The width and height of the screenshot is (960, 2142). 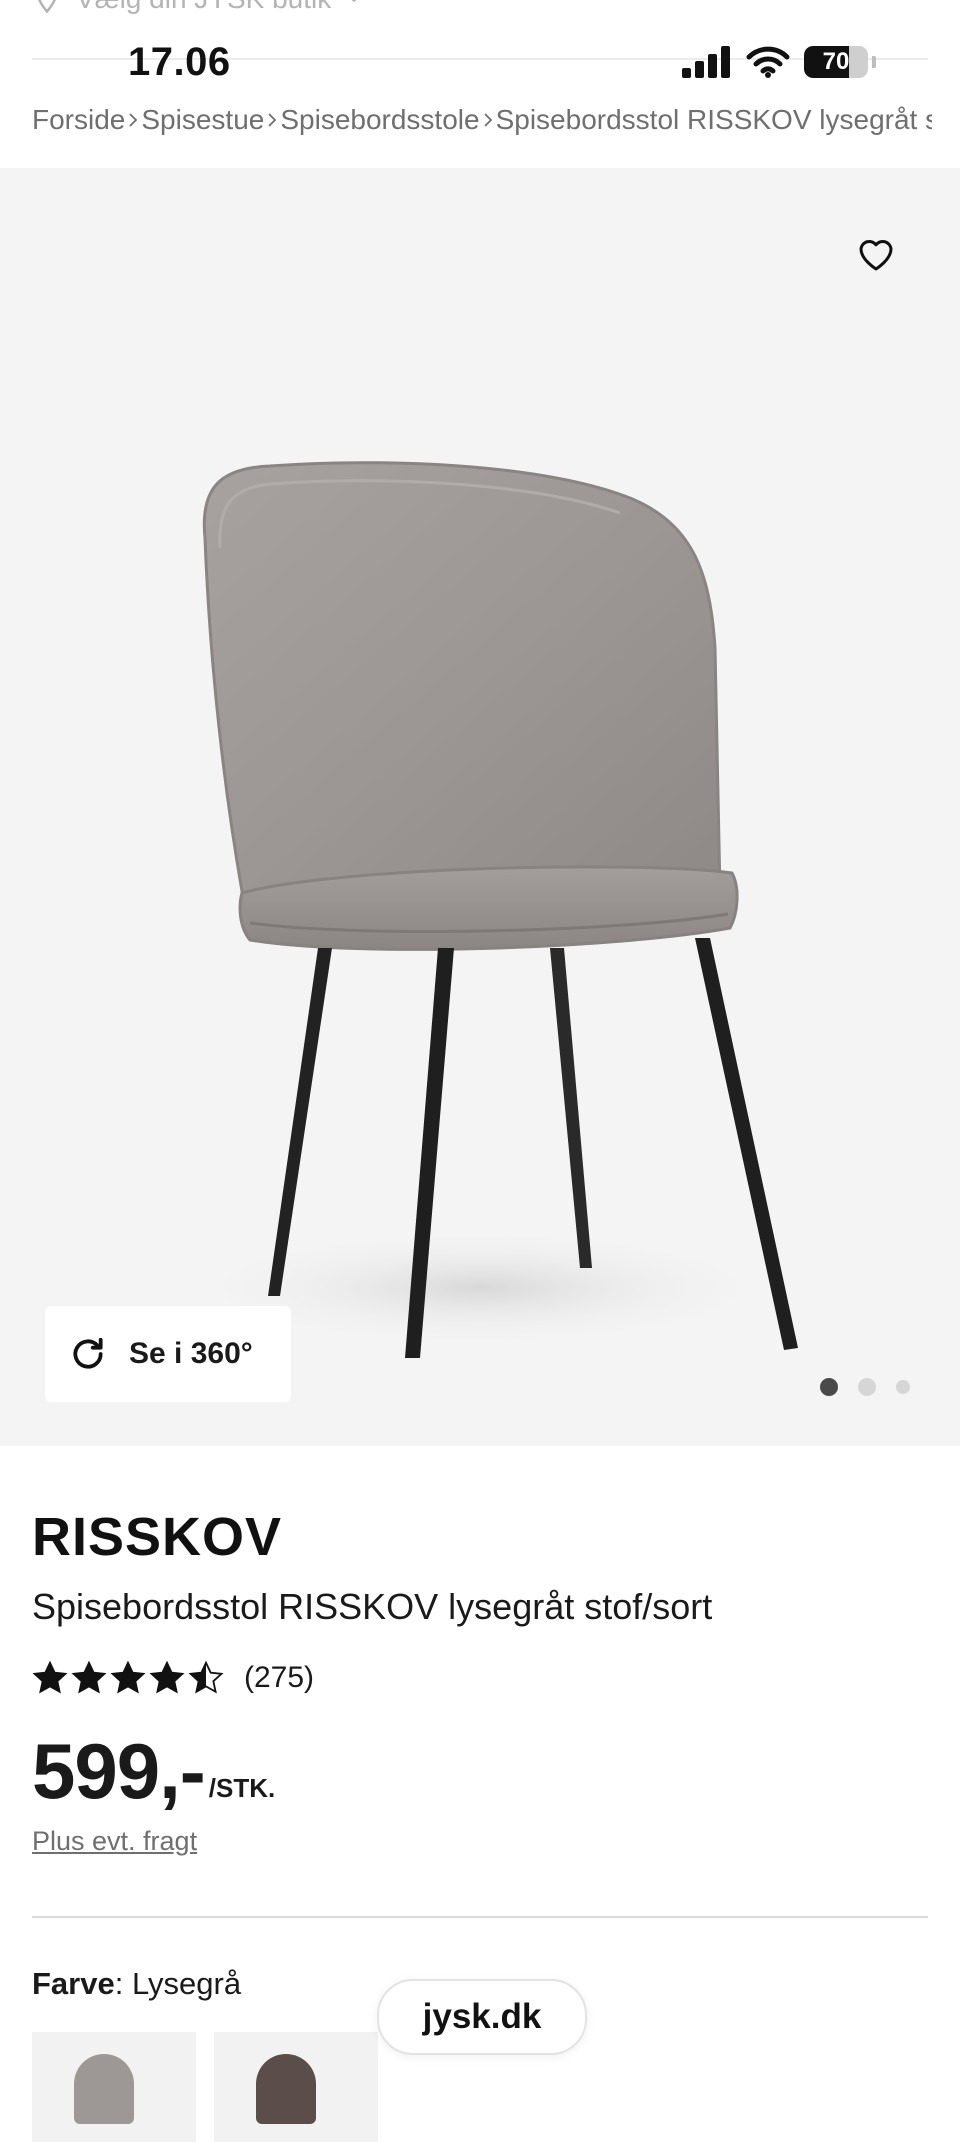 What do you see at coordinates (279, 1677) in the screenshot?
I see `rating-count: (275)` at bounding box center [279, 1677].